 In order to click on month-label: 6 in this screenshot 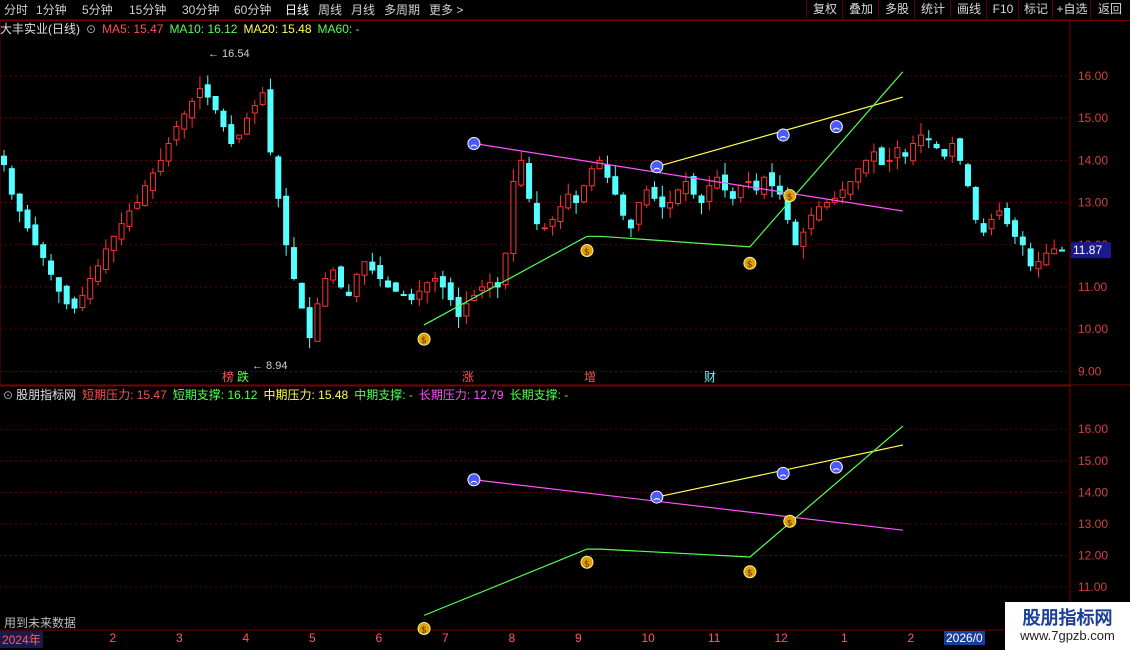, I will do `click(379, 638)`.